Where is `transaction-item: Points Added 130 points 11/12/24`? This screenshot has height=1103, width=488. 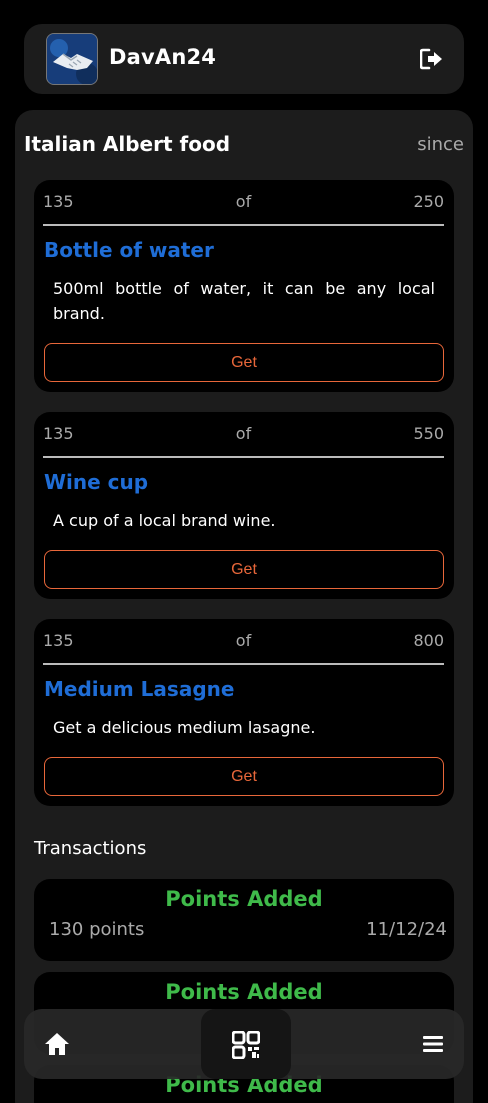 transaction-item: Points Added 130 points 11/12/24 is located at coordinates (244, 920).